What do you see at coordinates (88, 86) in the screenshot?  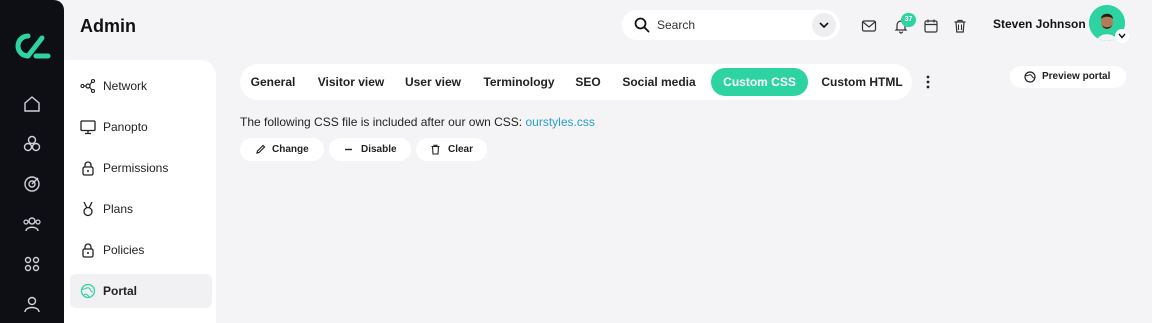 I see `network-icon` at bounding box center [88, 86].